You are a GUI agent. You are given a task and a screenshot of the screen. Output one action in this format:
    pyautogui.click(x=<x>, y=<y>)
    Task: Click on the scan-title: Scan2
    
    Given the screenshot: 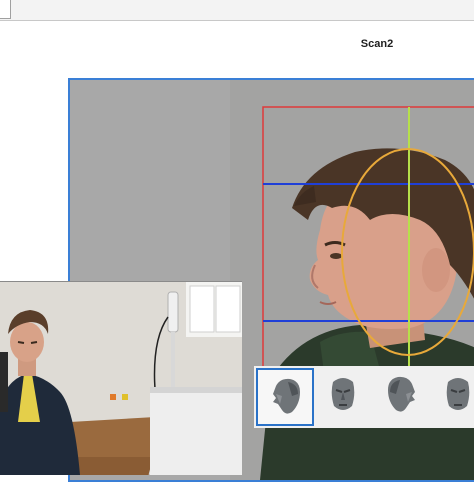 What is the action you would take?
    pyautogui.click(x=377, y=44)
    